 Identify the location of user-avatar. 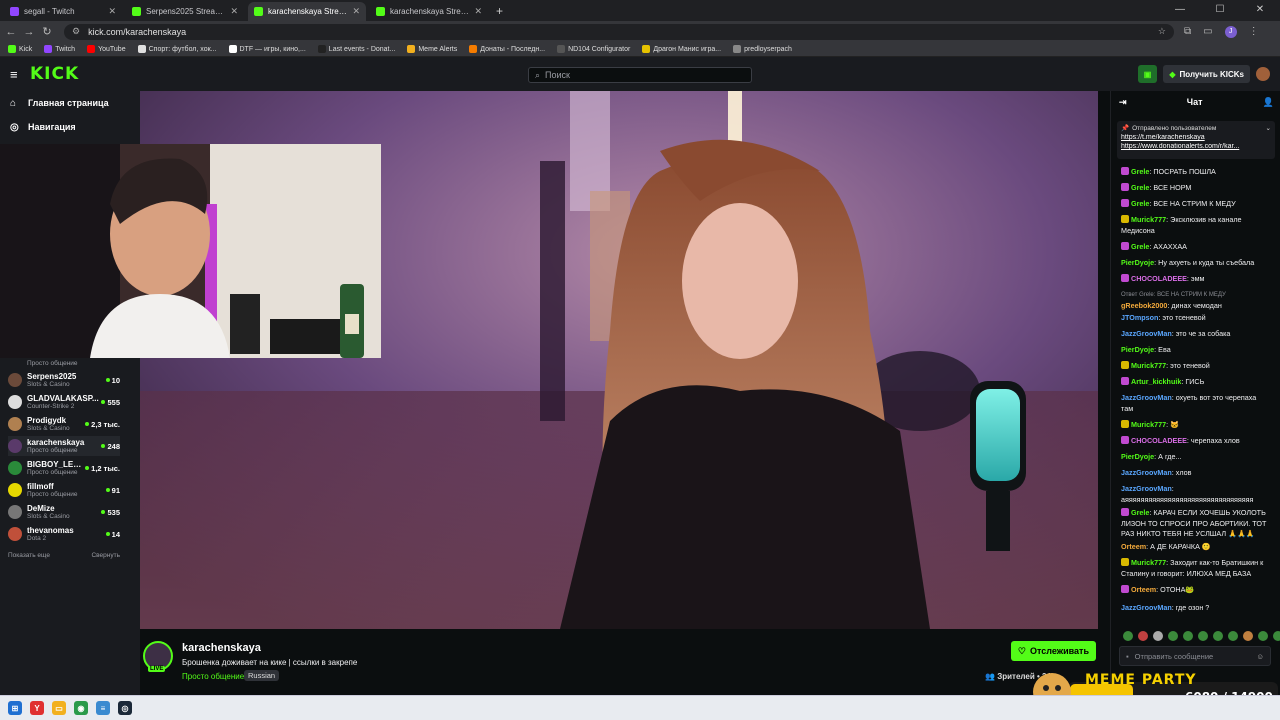
(1263, 74).